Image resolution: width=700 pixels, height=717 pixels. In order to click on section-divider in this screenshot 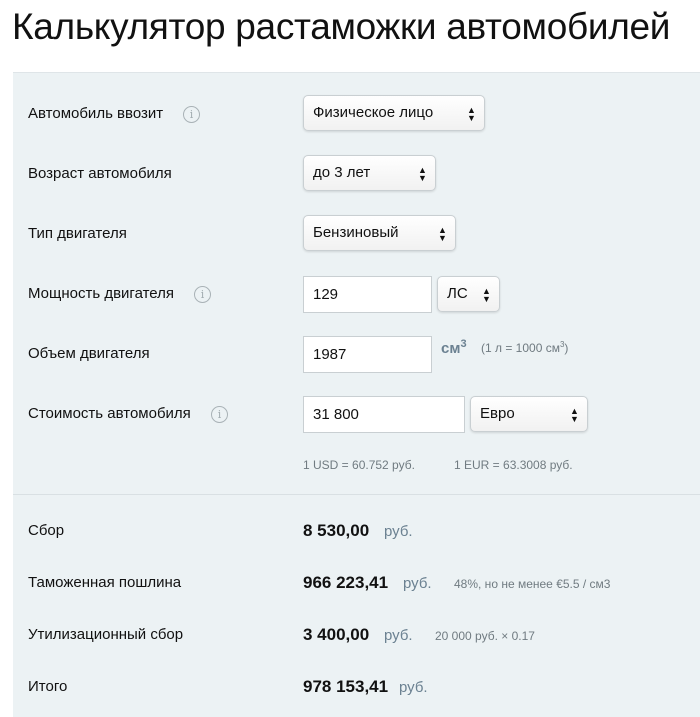, I will do `click(356, 494)`.